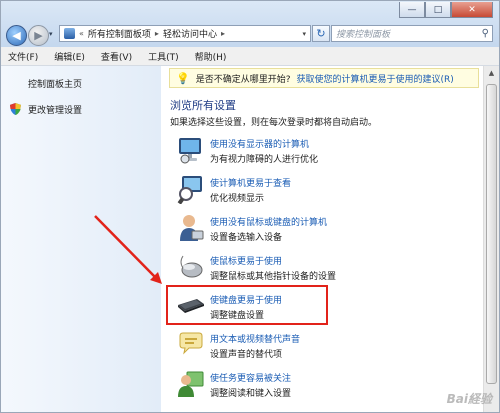  What do you see at coordinates (211, 56) in the screenshot?
I see `menu-help: 帮助(H)` at bounding box center [211, 56].